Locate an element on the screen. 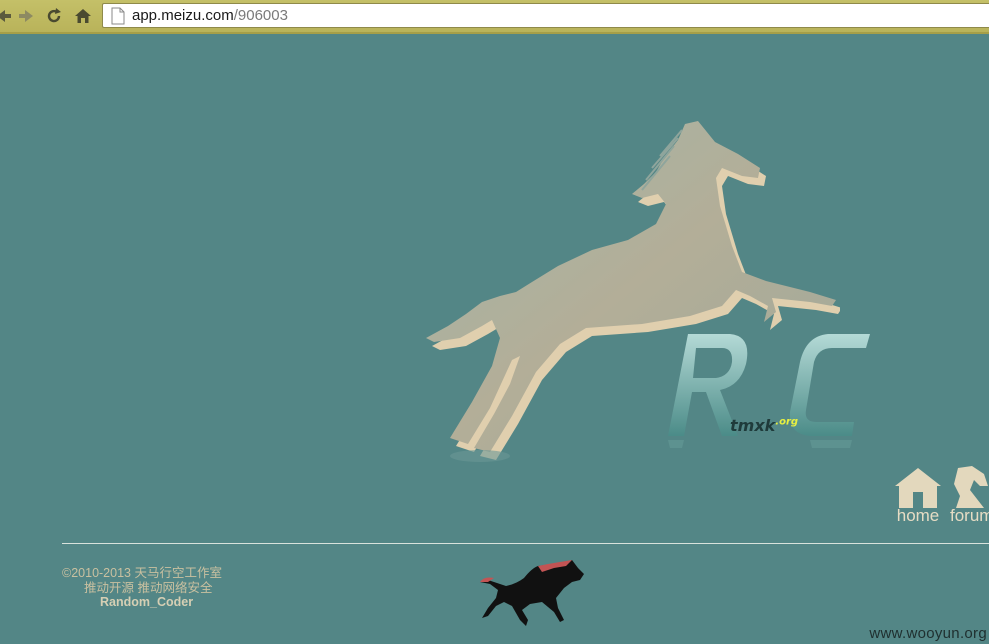 This screenshot has width=989, height=644. home-nav-label: home is located at coordinates (918, 515).